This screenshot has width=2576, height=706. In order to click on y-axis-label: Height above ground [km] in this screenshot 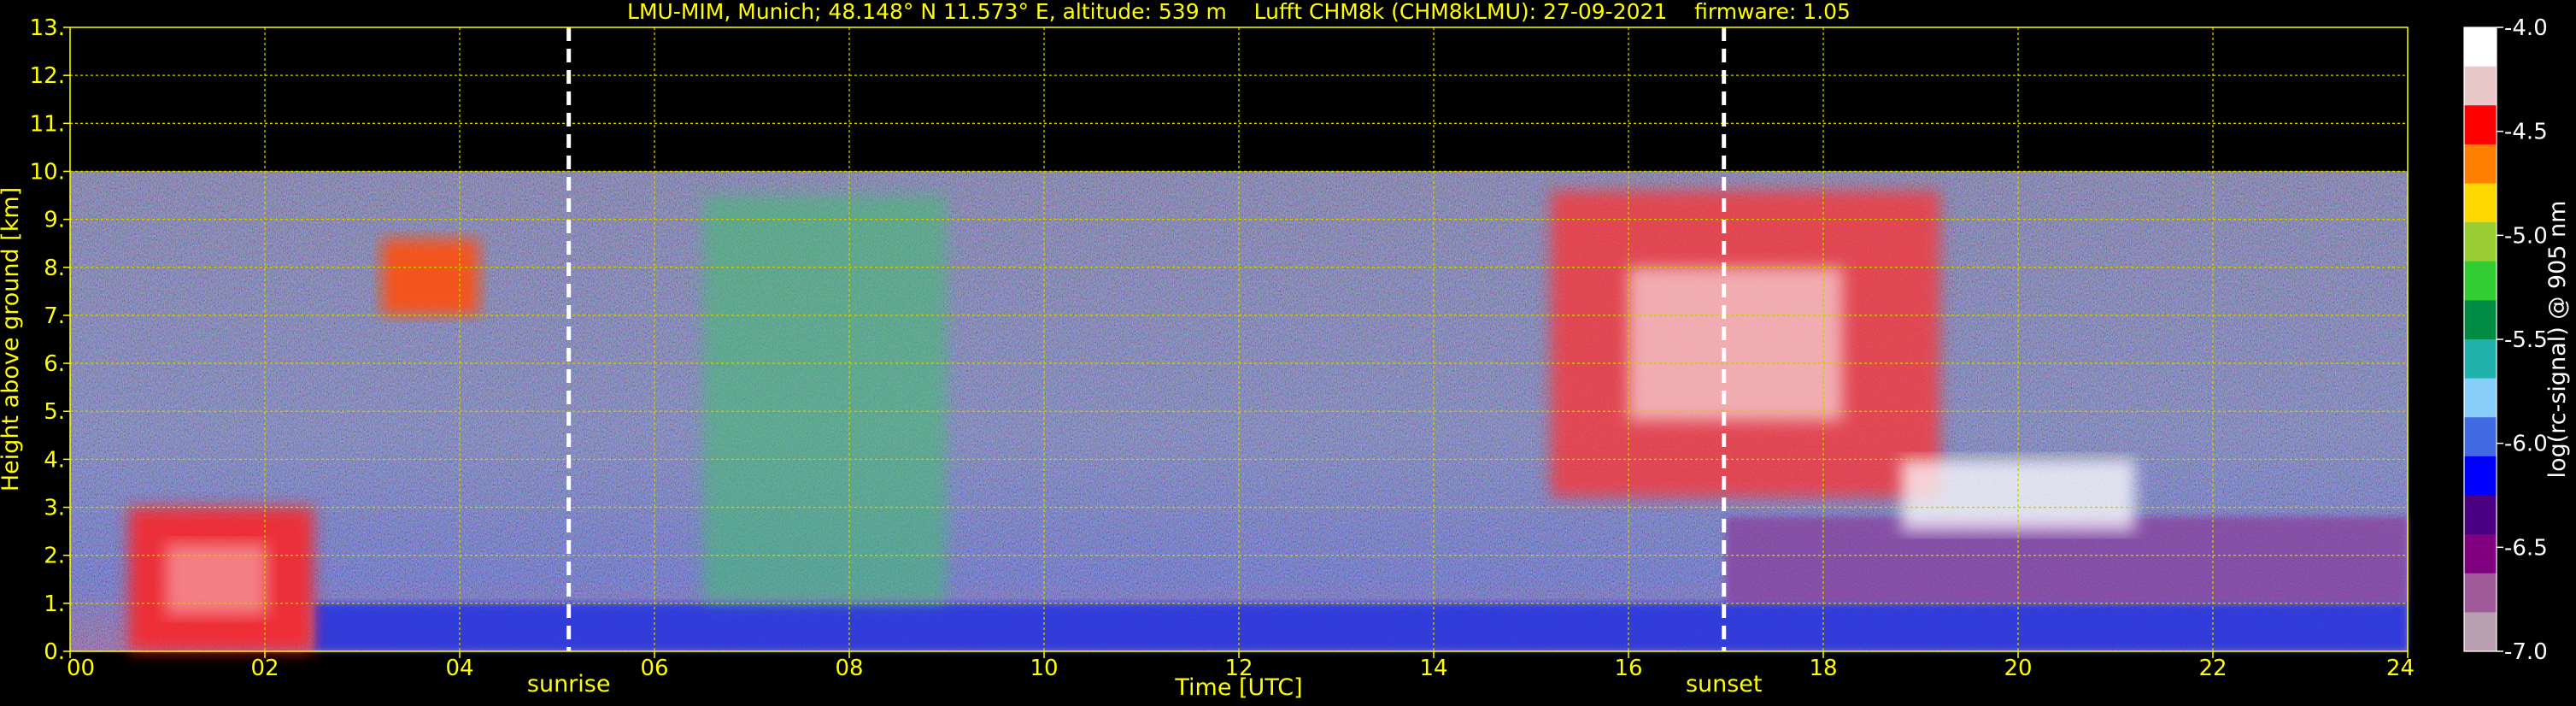, I will do `click(12, 339)`.